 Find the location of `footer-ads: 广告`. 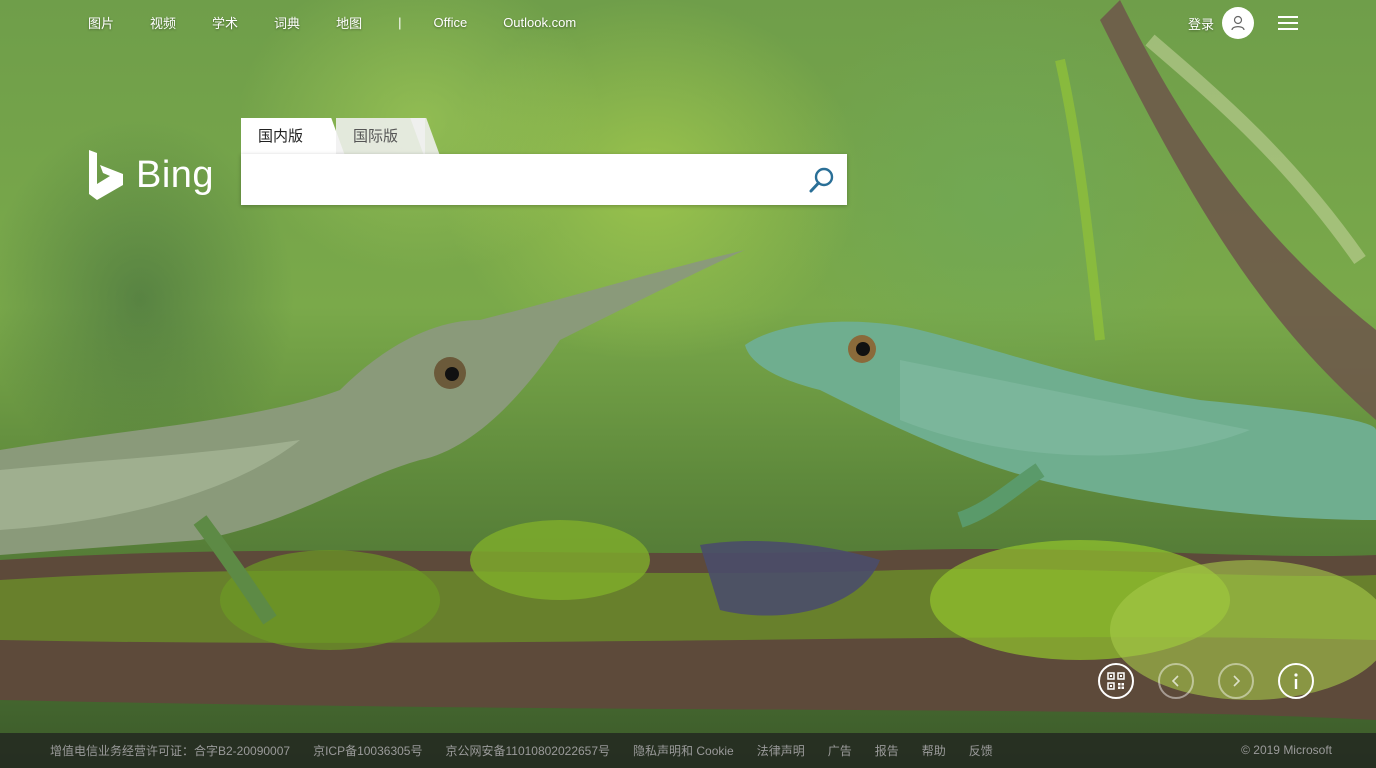

footer-ads: 广告 is located at coordinates (840, 750).